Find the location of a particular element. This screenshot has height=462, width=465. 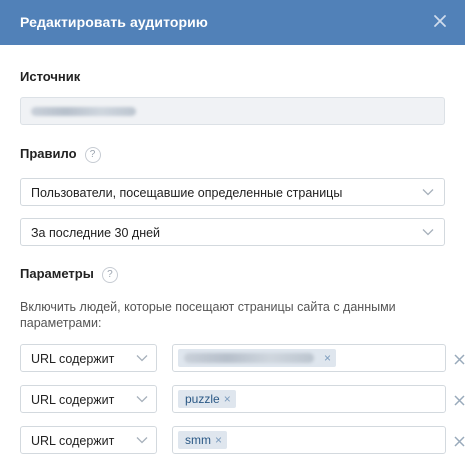

url-tag: × is located at coordinates (257, 358).